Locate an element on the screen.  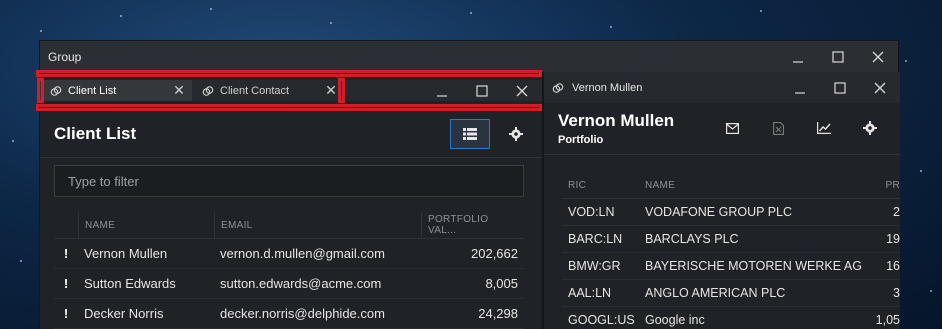
page-title: Client List is located at coordinates (95, 133).